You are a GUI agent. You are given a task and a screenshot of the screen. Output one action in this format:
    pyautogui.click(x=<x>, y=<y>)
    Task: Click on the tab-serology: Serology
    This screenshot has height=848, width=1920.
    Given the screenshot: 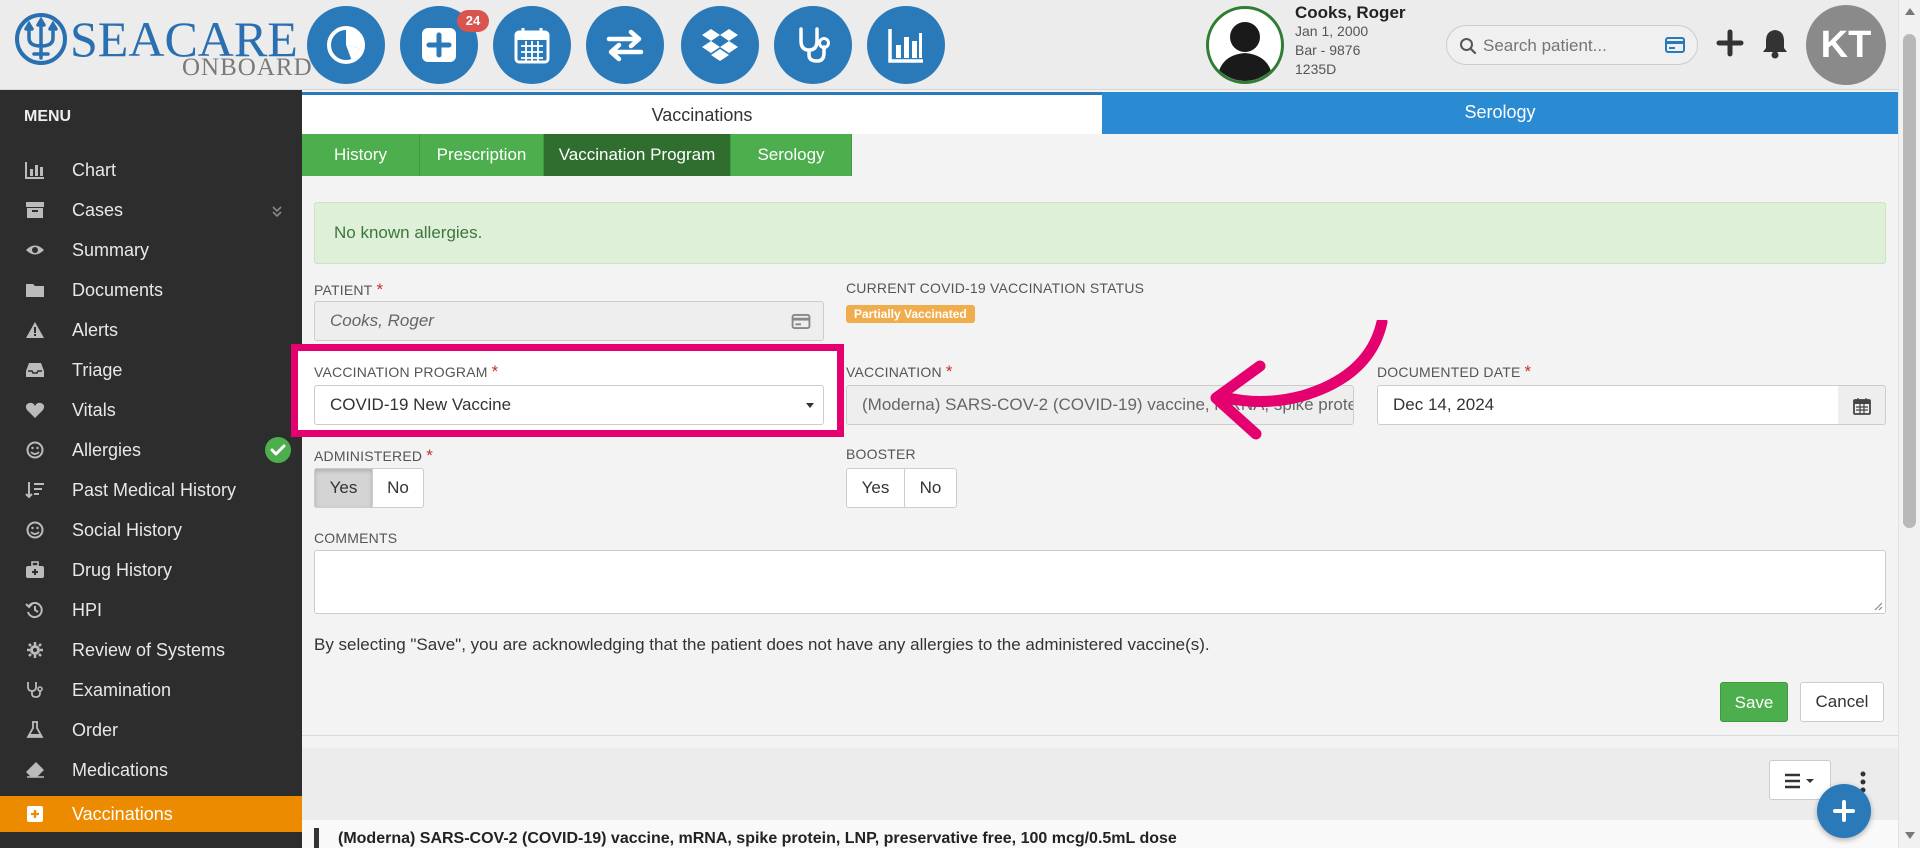 What is the action you would take?
    pyautogui.click(x=1500, y=113)
    